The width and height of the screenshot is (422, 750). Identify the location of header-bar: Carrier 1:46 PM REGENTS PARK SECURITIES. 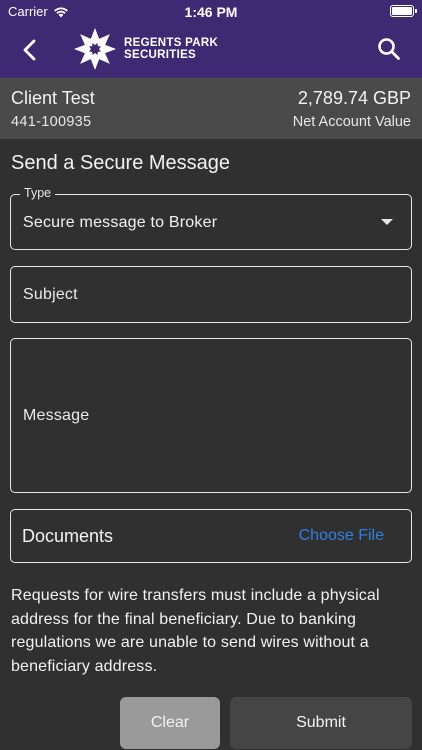
(211, 39).